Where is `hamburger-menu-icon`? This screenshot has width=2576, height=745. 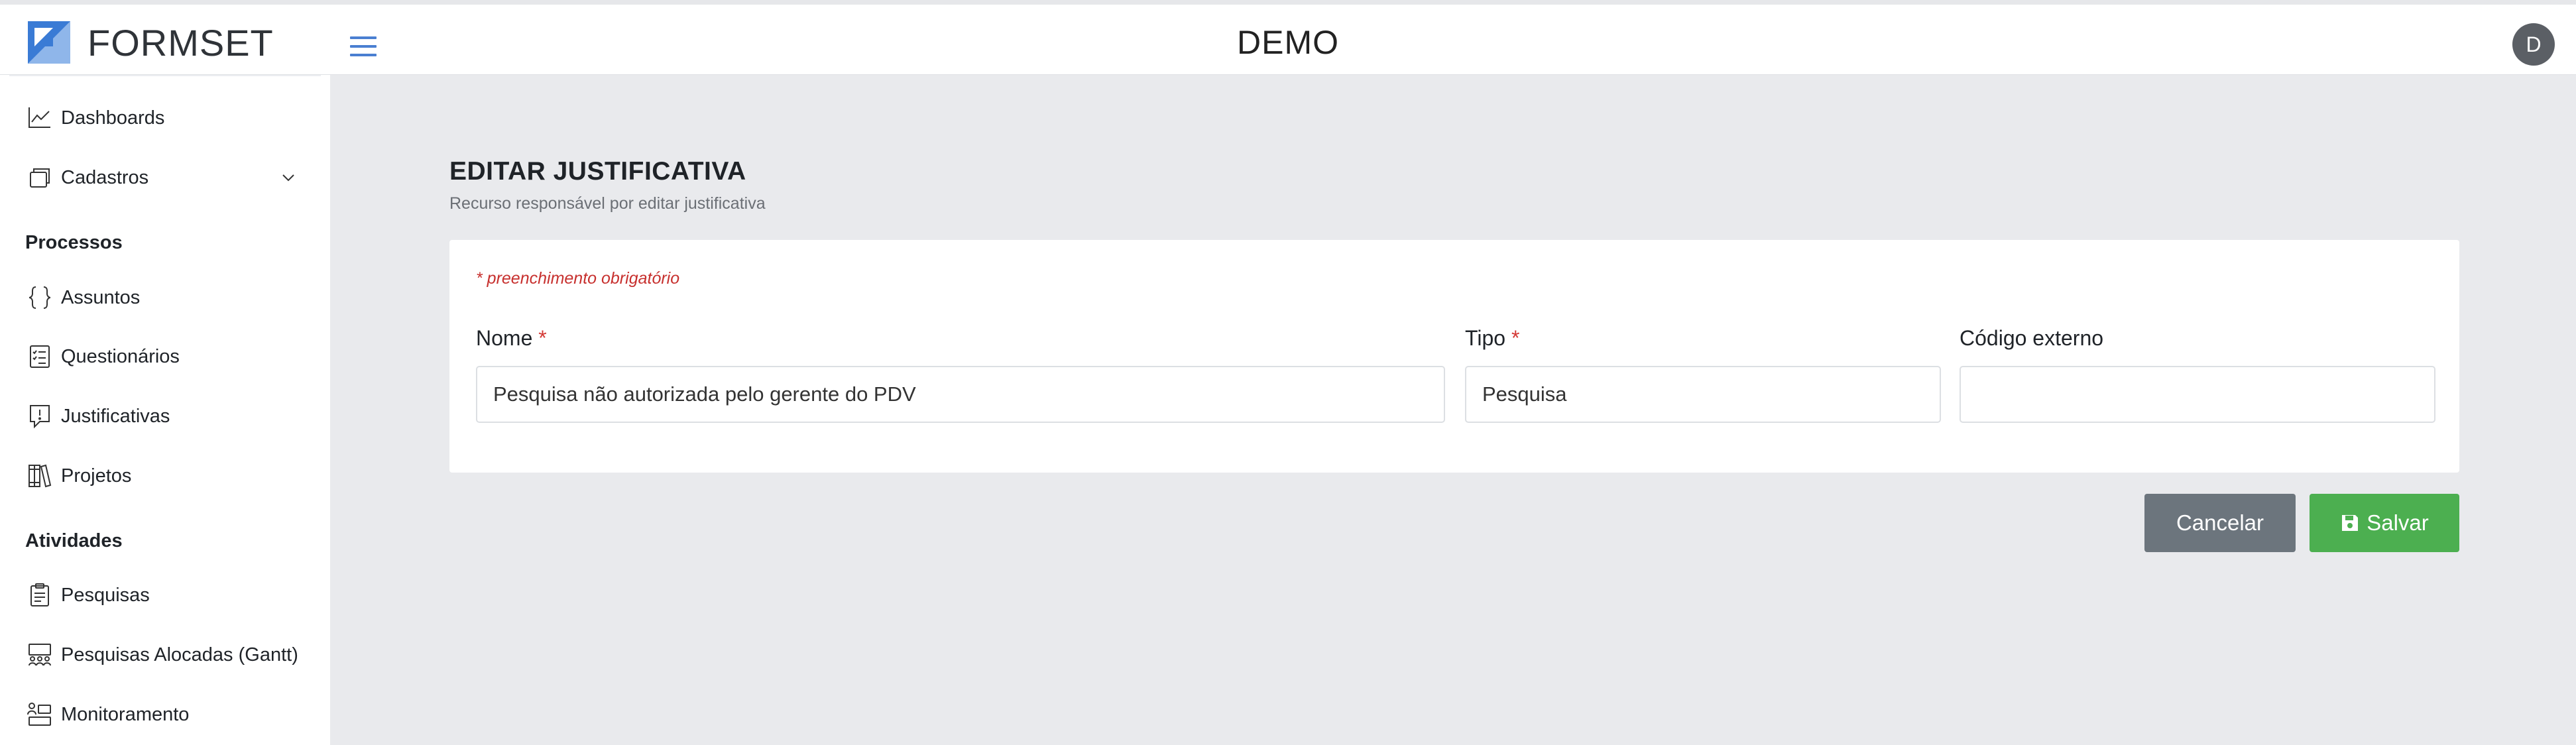
hamburger-menu-icon is located at coordinates (363, 47).